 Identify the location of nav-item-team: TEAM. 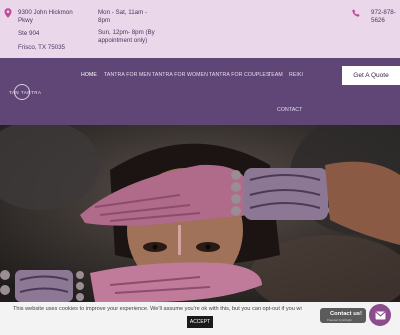
(275, 75).